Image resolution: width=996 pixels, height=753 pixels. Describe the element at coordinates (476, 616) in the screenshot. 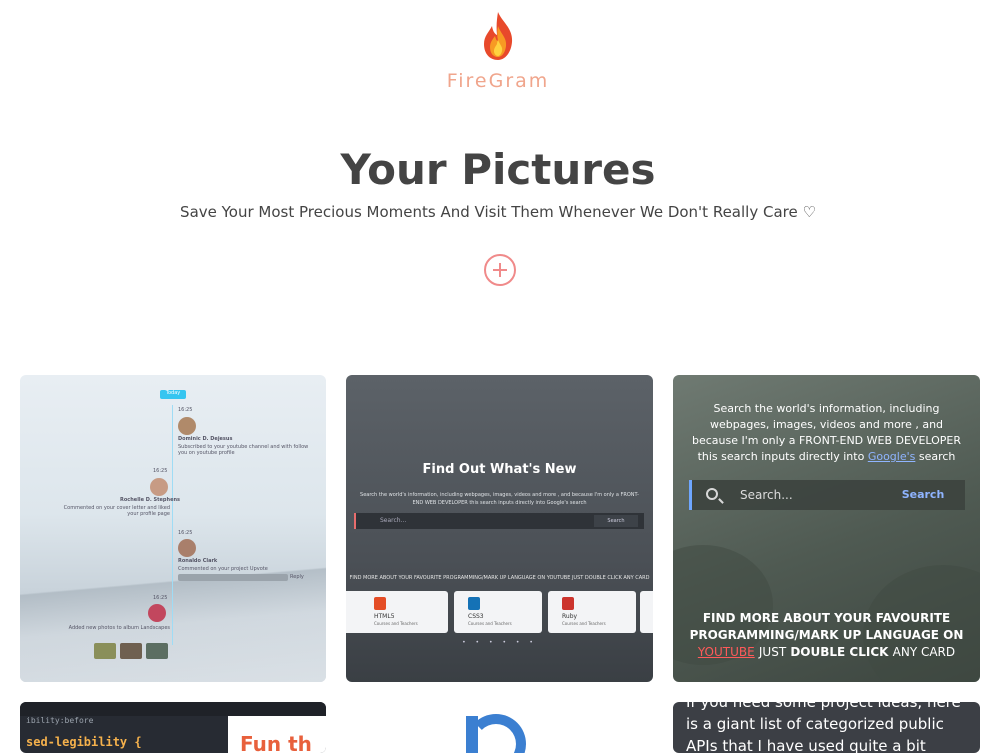

I see `course-name: CSS3` at that location.